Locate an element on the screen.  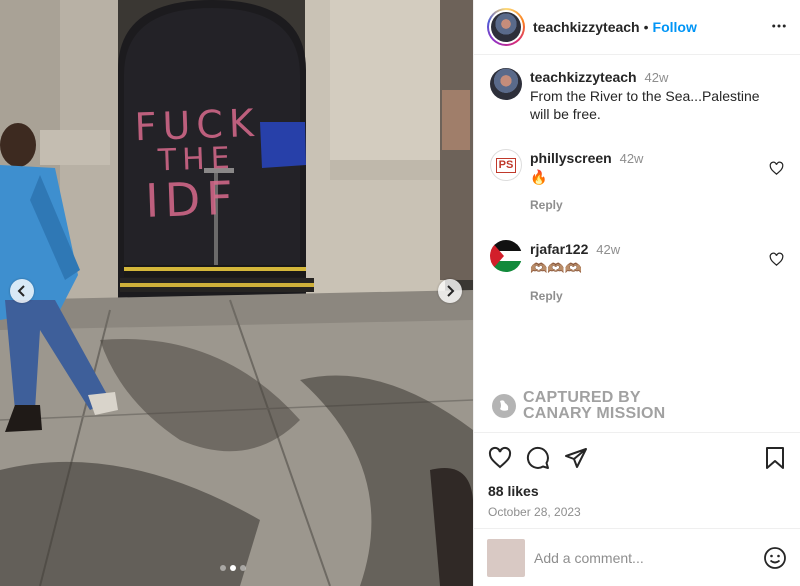
post-header: teachkizzyteach • Follow is located at coordinates (637, 27).